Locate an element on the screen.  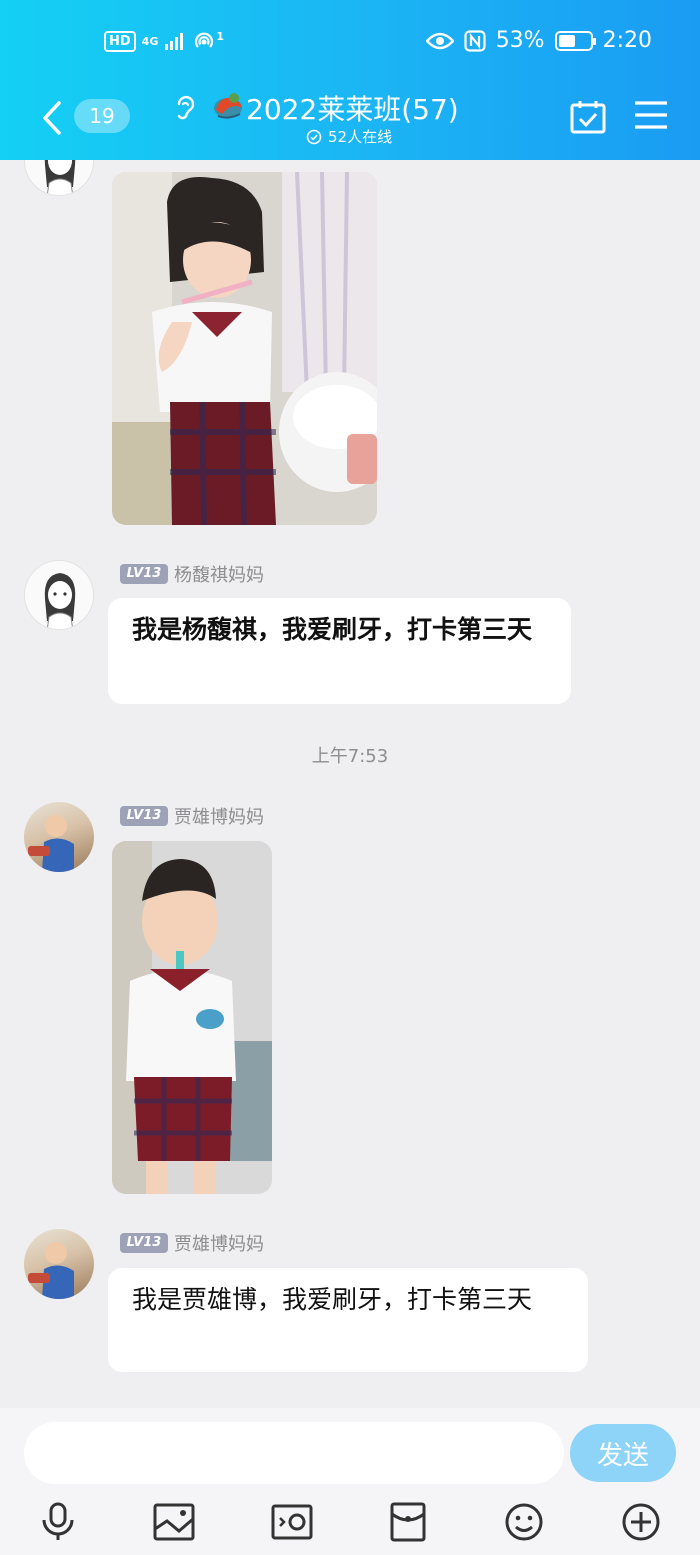
image-icon is located at coordinates (174, 1522).